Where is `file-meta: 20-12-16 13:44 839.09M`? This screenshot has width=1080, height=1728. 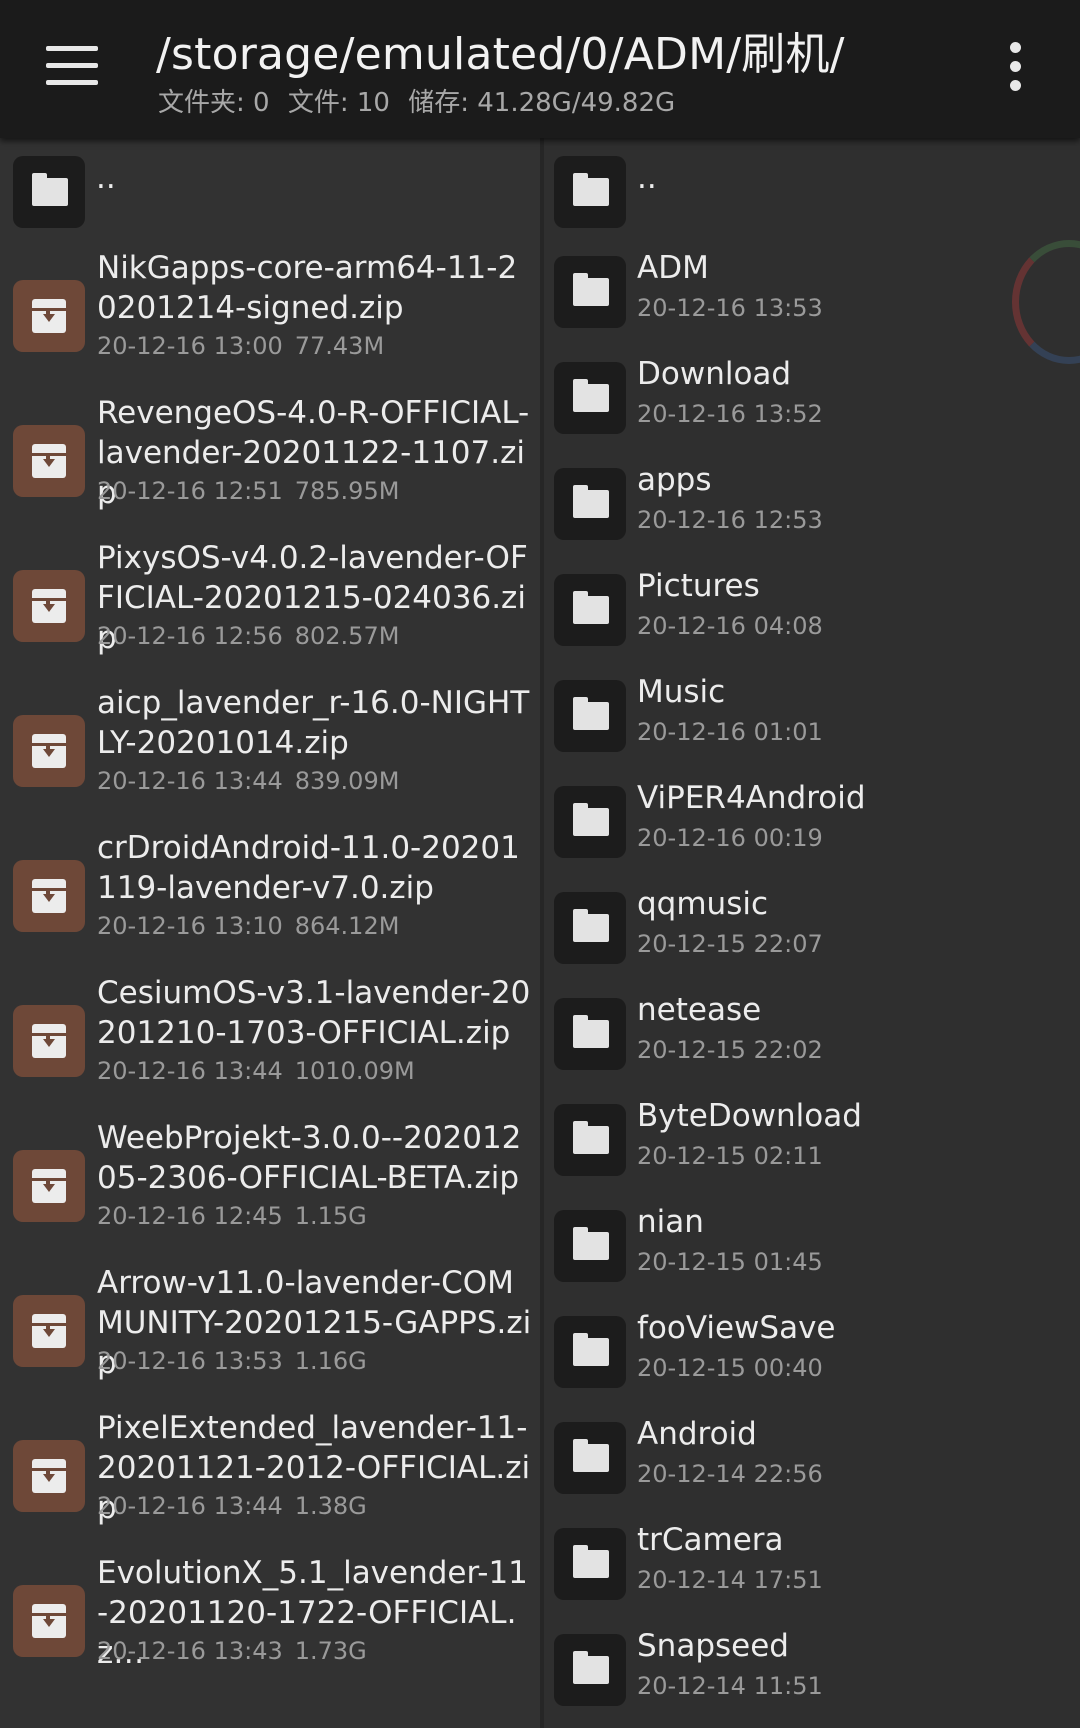 file-meta: 20-12-16 13:44 839.09M is located at coordinates (248, 781).